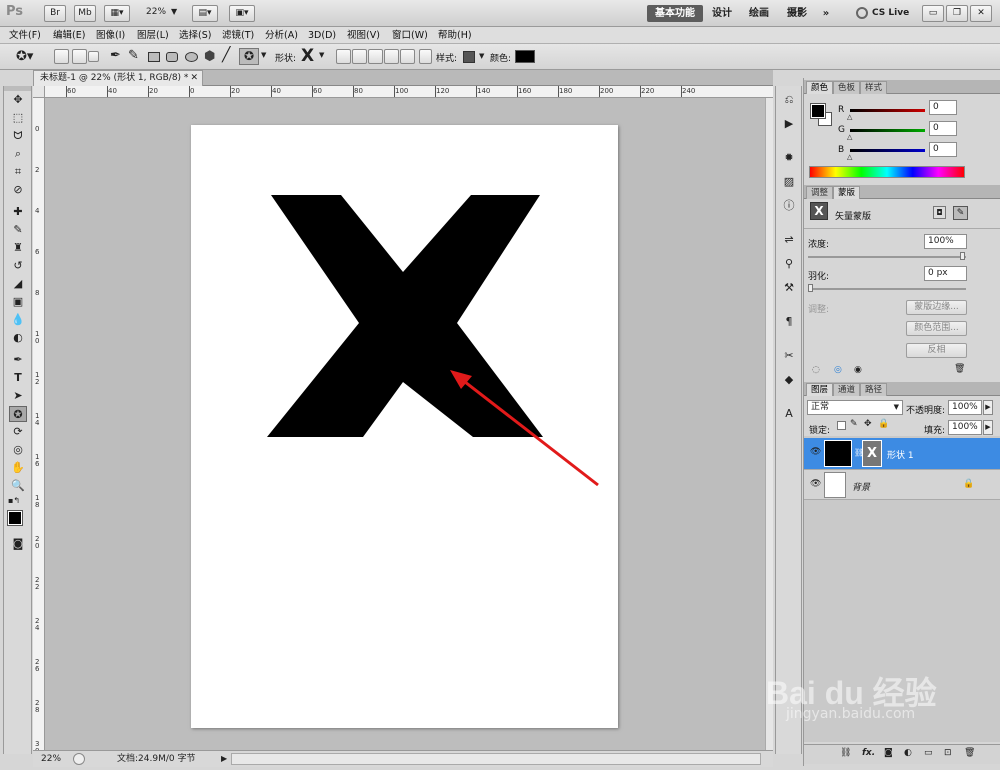  Describe the element at coordinates (874, 389) in the screenshot. I see `tab-paths: 路径` at that location.